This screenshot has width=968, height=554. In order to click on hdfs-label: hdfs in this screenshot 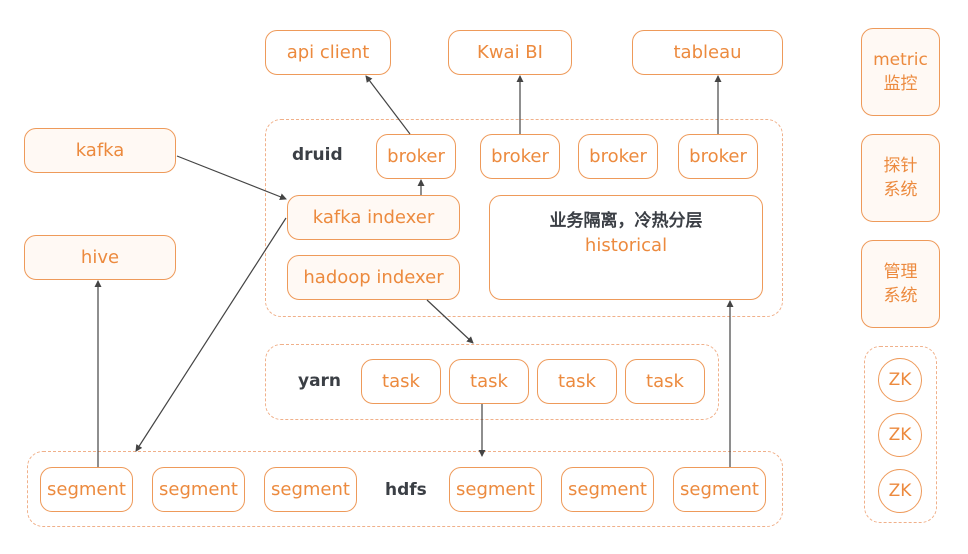, I will do `click(406, 490)`.